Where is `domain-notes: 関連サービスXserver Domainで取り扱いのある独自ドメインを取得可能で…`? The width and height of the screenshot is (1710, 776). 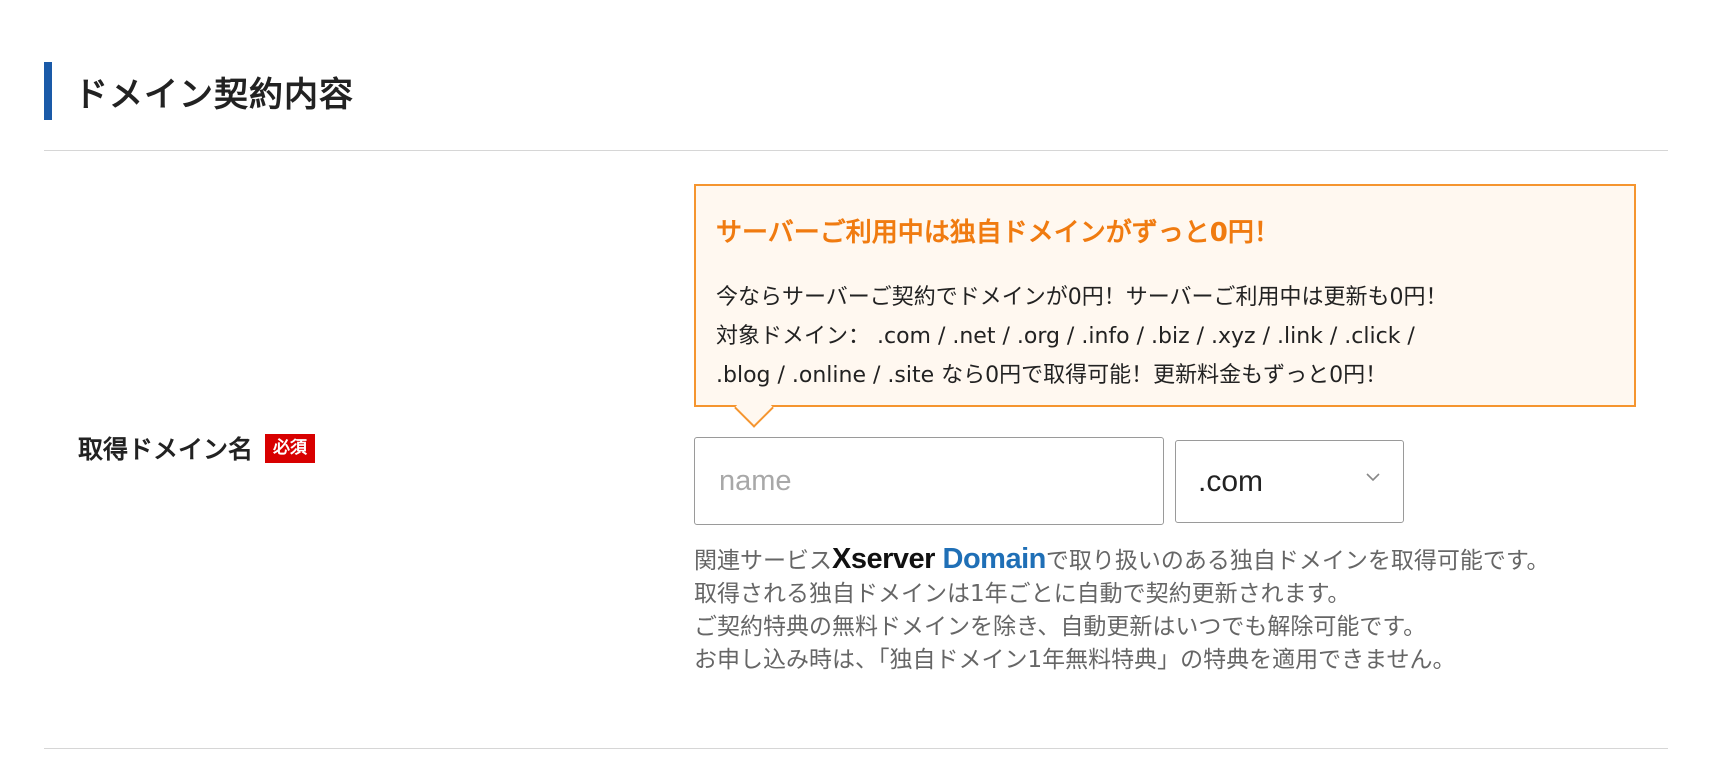 domain-notes: 関連サービスXserver Domainで取り扱いのある独自ドメインを取得可能で… is located at coordinates (1154, 610).